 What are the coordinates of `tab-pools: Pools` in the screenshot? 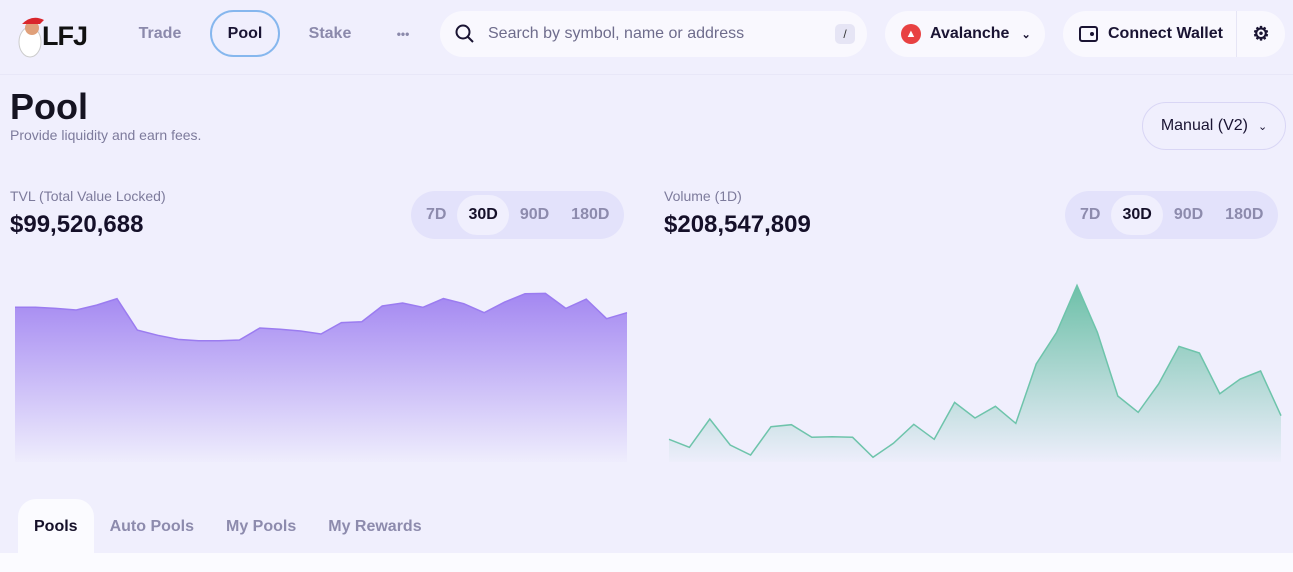 It's located at (56, 526).